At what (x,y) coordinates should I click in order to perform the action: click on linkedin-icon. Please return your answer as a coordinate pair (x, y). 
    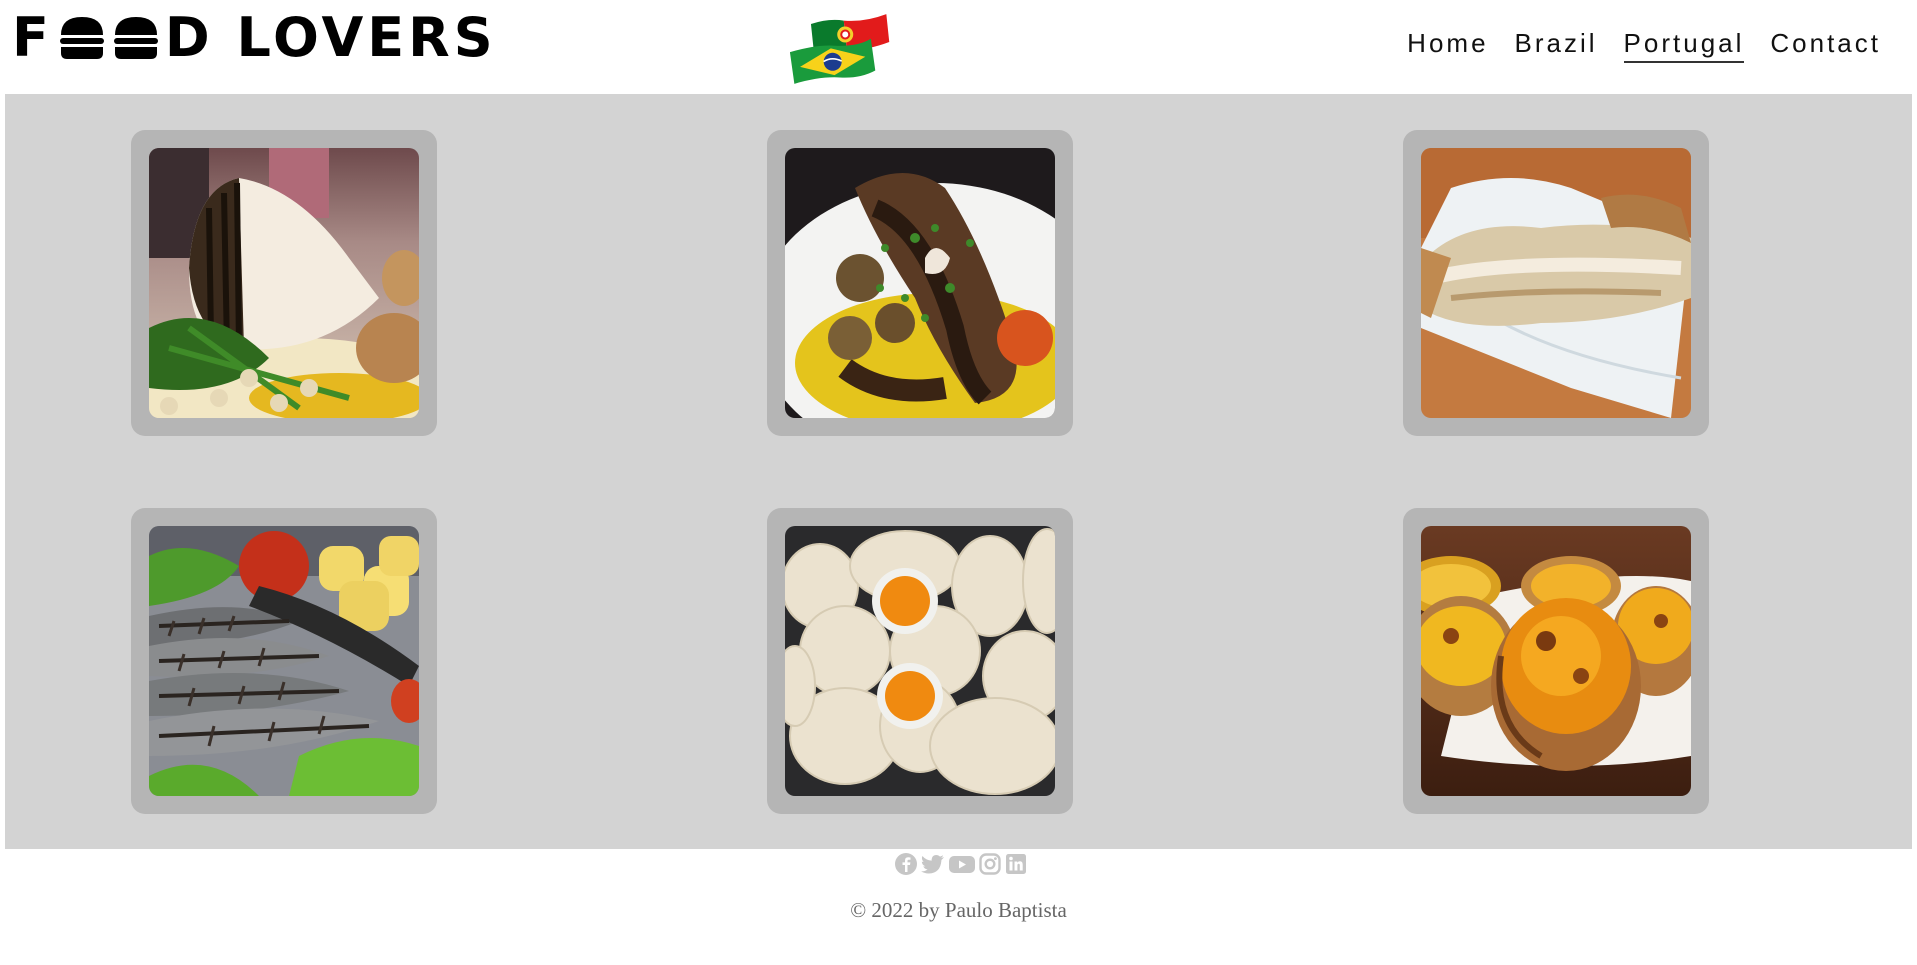
    Looking at the image, I should click on (1016, 866).